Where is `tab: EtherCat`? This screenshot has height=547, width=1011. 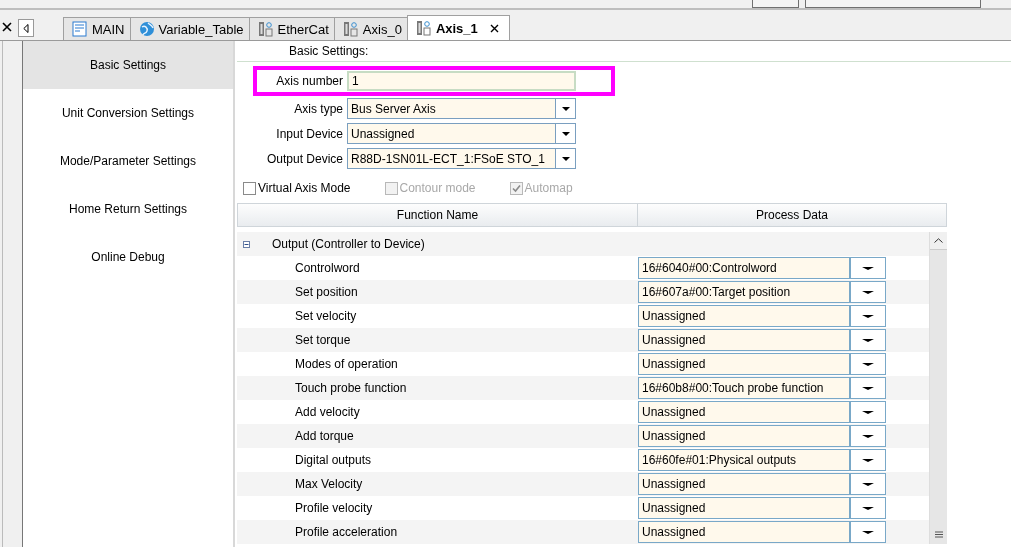
tab: EtherCat is located at coordinates (291, 28).